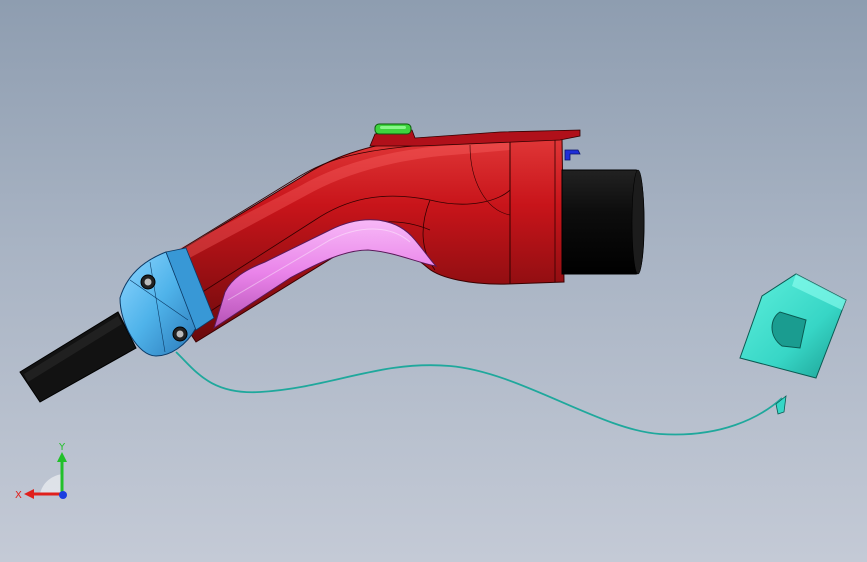 The width and height of the screenshot is (867, 562). Describe the element at coordinates (62, 447) in the screenshot. I see `y-axis-label: Y` at that location.